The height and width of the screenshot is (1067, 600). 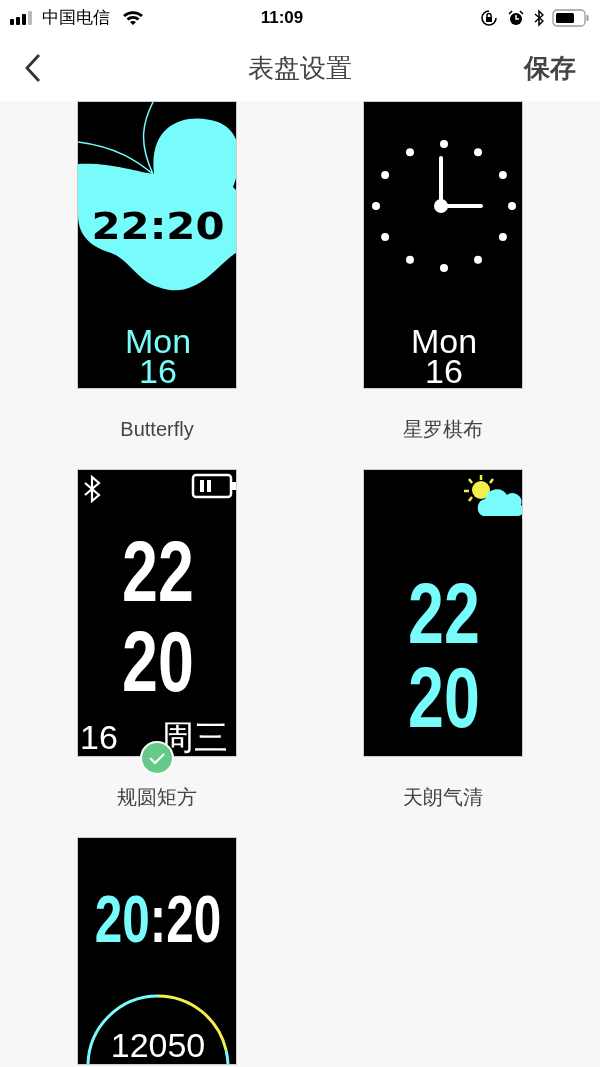 What do you see at coordinates (99, 737) in the screenshot?
I see `watch-date: 16` at bounding box center [99, 737].